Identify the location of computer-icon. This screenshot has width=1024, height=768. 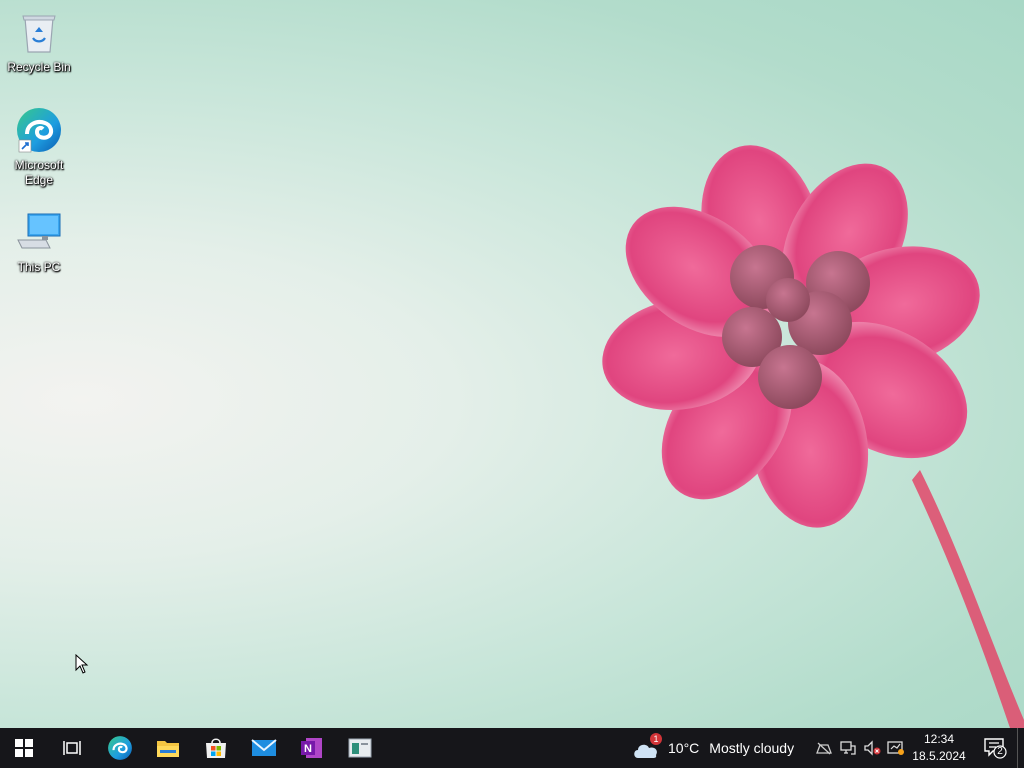
(39, 232).